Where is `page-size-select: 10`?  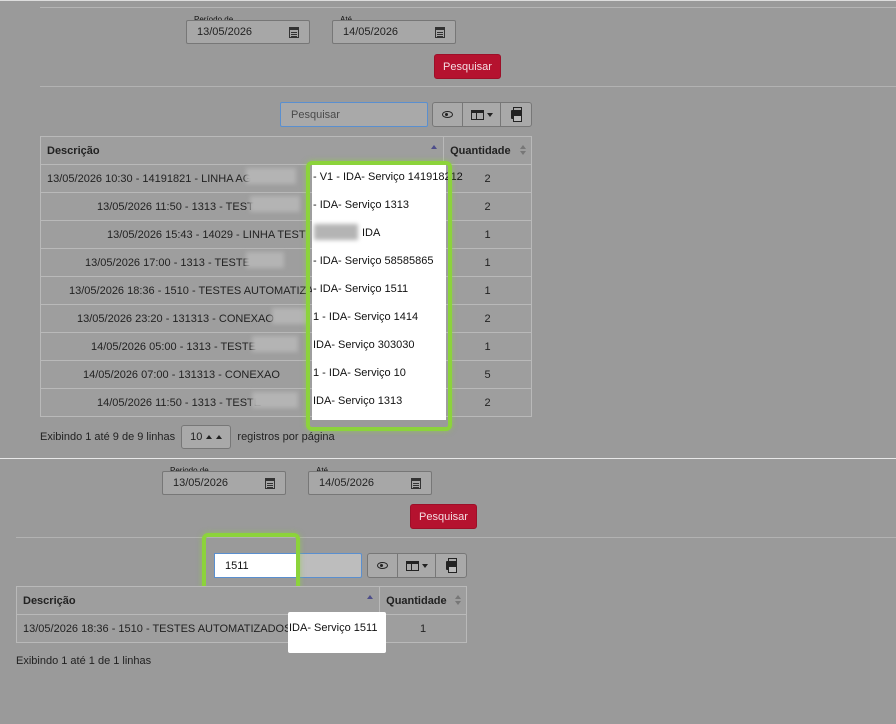 page-size-select: 10 is located at coordinates (206, 437).